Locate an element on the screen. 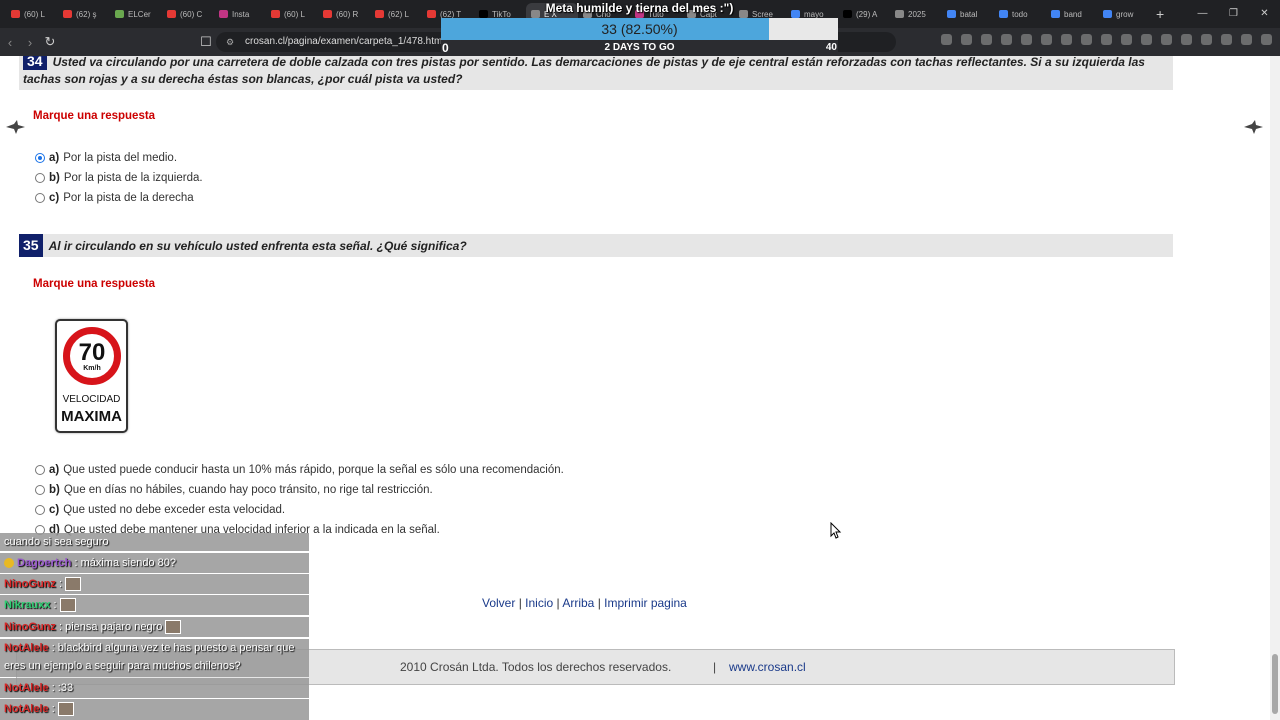 This screenshot has height=720, width=1280. answer-option: c) Por la pista de la derecha is located at coordinates (114, 198).